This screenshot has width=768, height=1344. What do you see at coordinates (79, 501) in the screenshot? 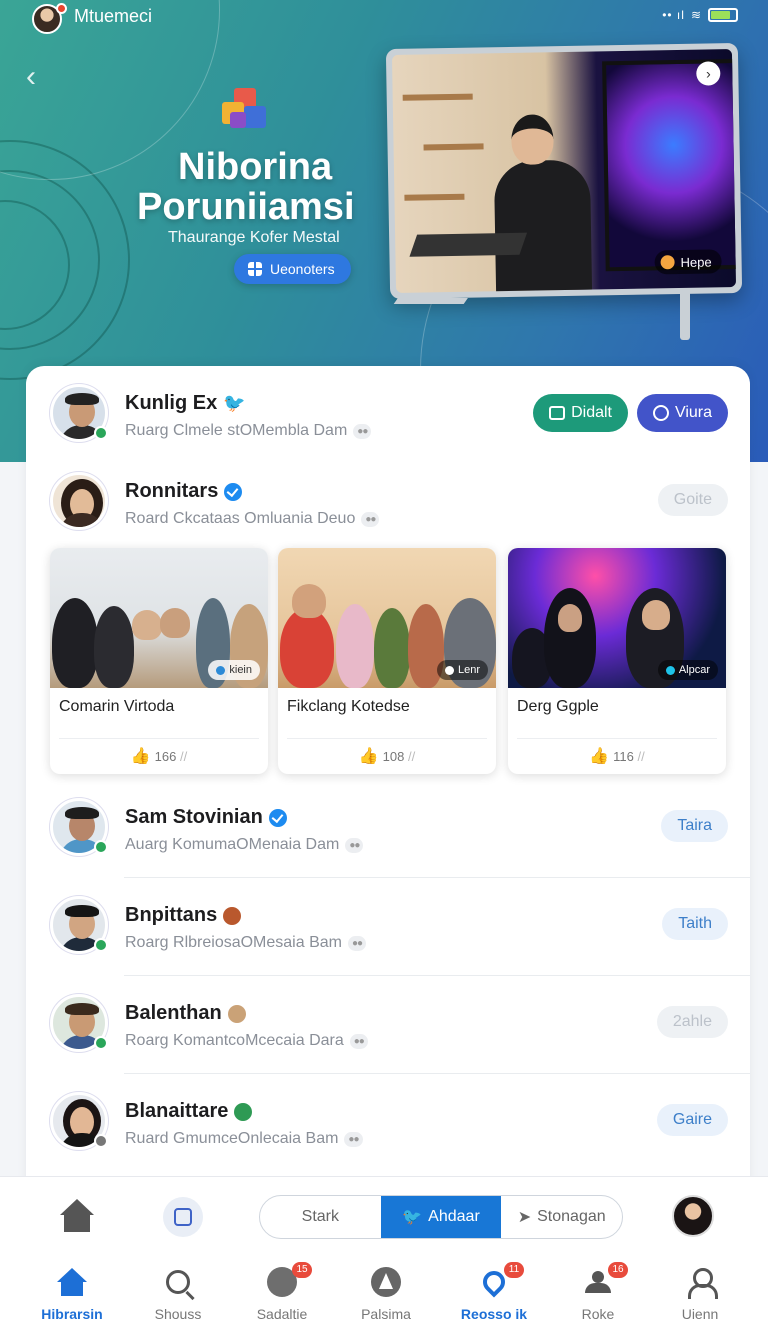
I see `avatar` at bounding box center [79, 501].